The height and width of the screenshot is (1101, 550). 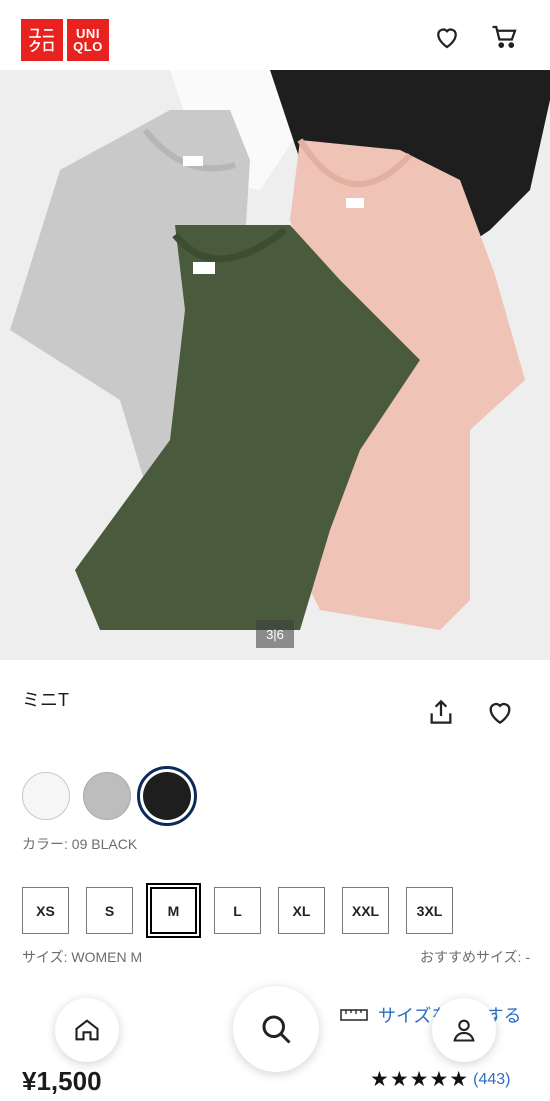 I want to click on logo-line: クロ, so click(x=42, y=46).